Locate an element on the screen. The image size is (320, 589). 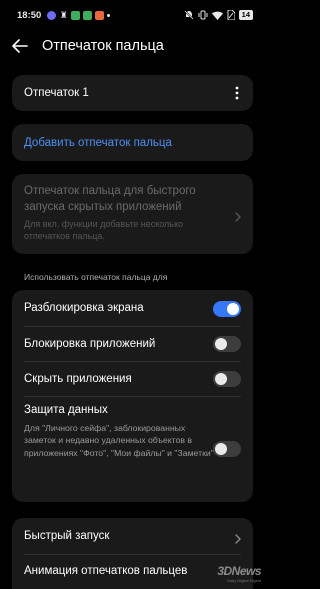
setting-row-app-lock: Блокировка приложений is located at coordinates (132, 343).